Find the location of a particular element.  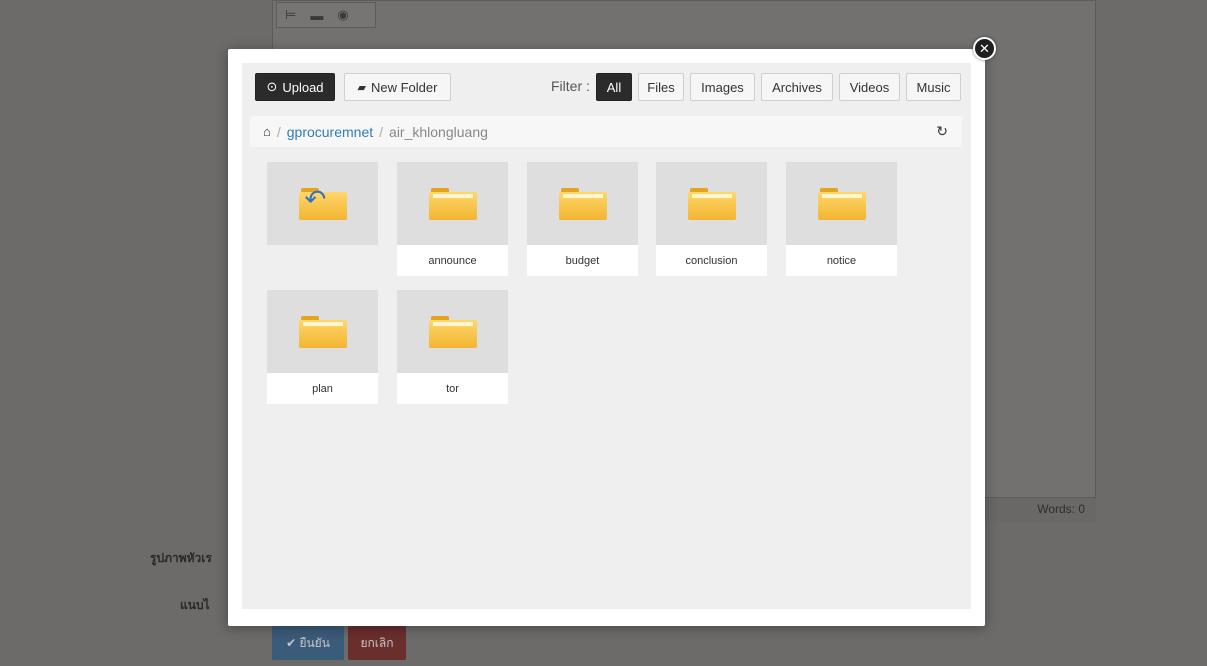

word-count: Words: 0 is located at coordinates (1061, 509).